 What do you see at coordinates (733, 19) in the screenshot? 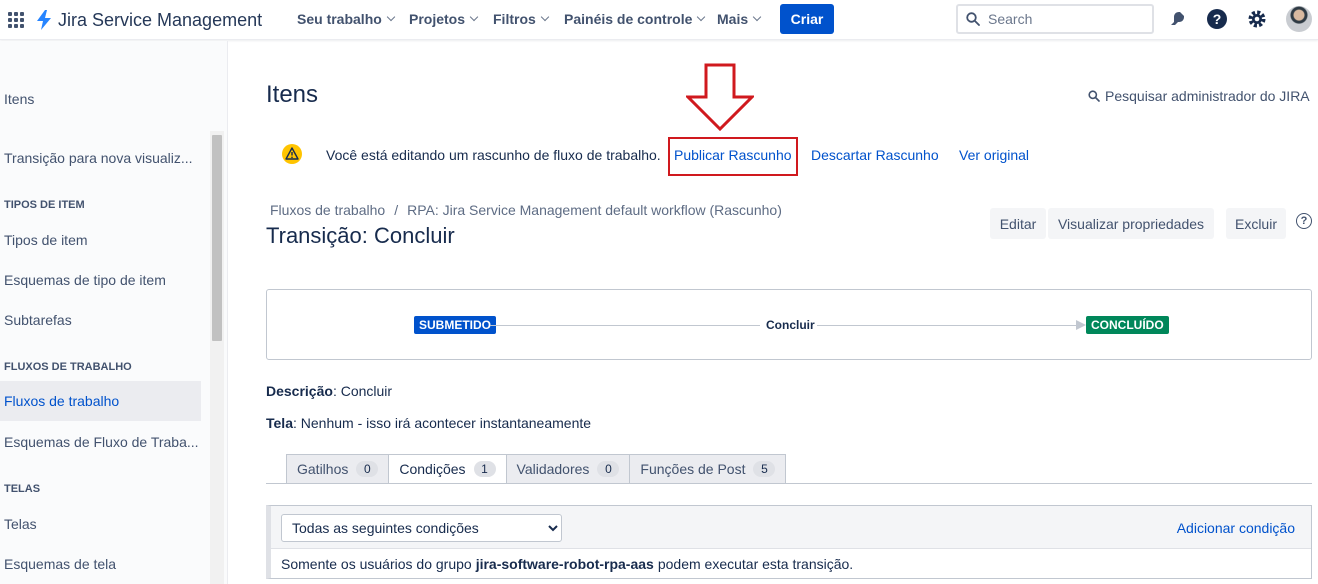
I see `nav-label: Mais` at bounding box center [733, 19].